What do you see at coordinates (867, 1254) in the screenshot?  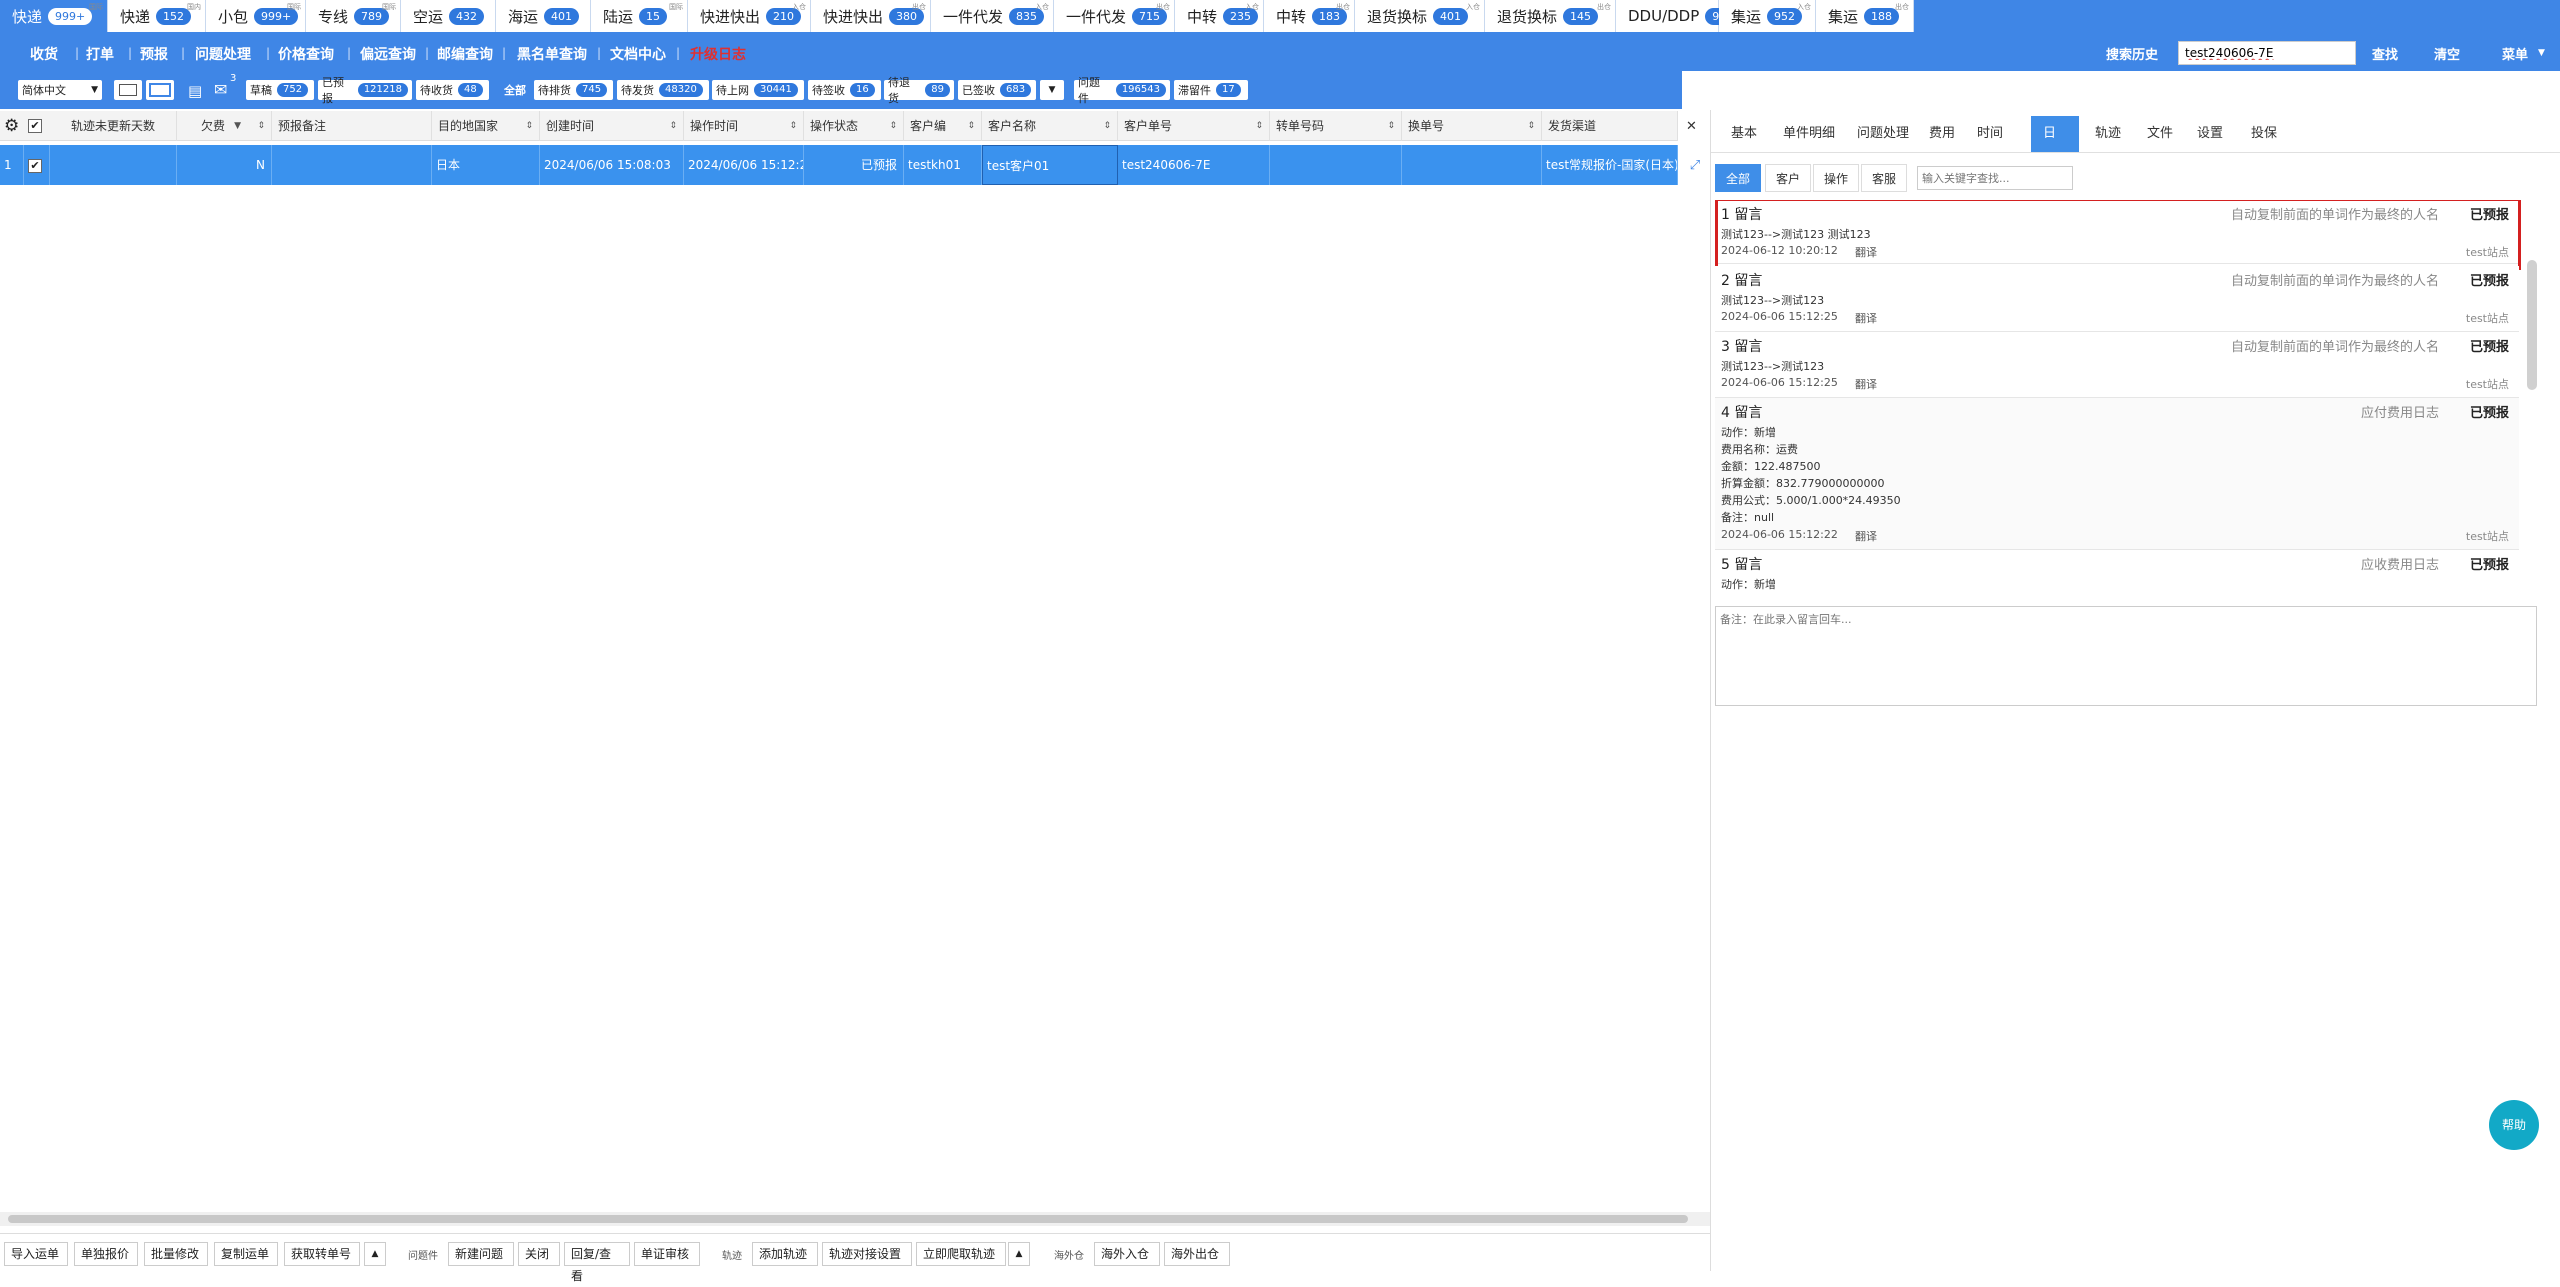 I see `track-docking-settings-button: 轨迹对接设置` at bounding box center [867, 1254].